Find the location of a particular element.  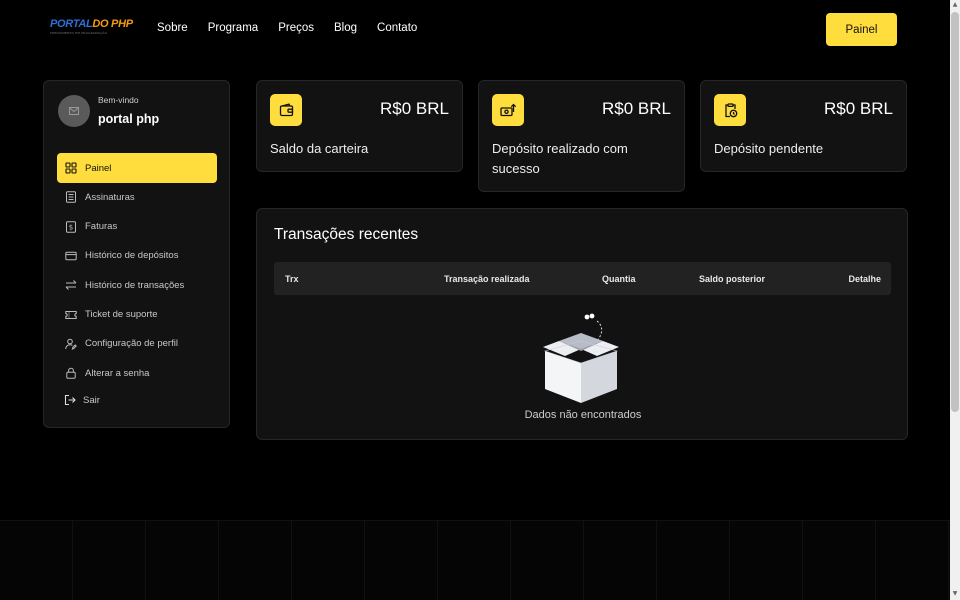

sidebar-item-alterar-senha: Alterar a senha is located at coordinates (137, 373).